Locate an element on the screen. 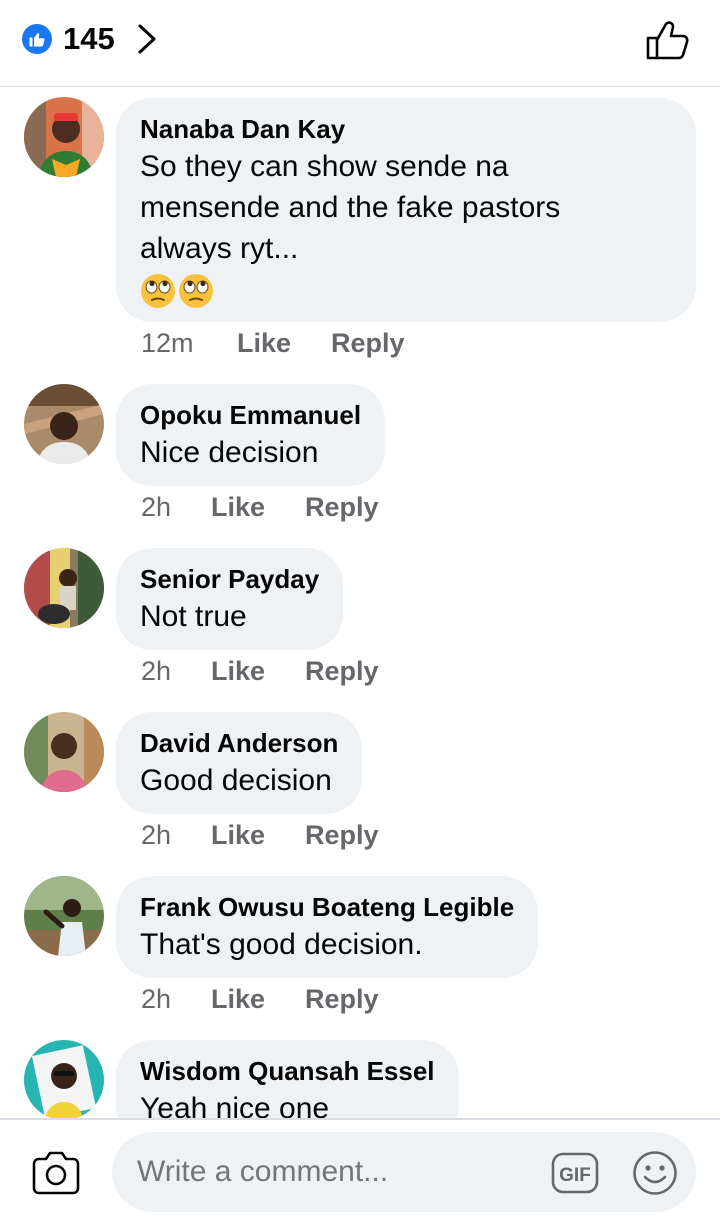 This screenshot has width=720, height=1223. comment-text: That's good decision. is located at coordinates (281, 944).